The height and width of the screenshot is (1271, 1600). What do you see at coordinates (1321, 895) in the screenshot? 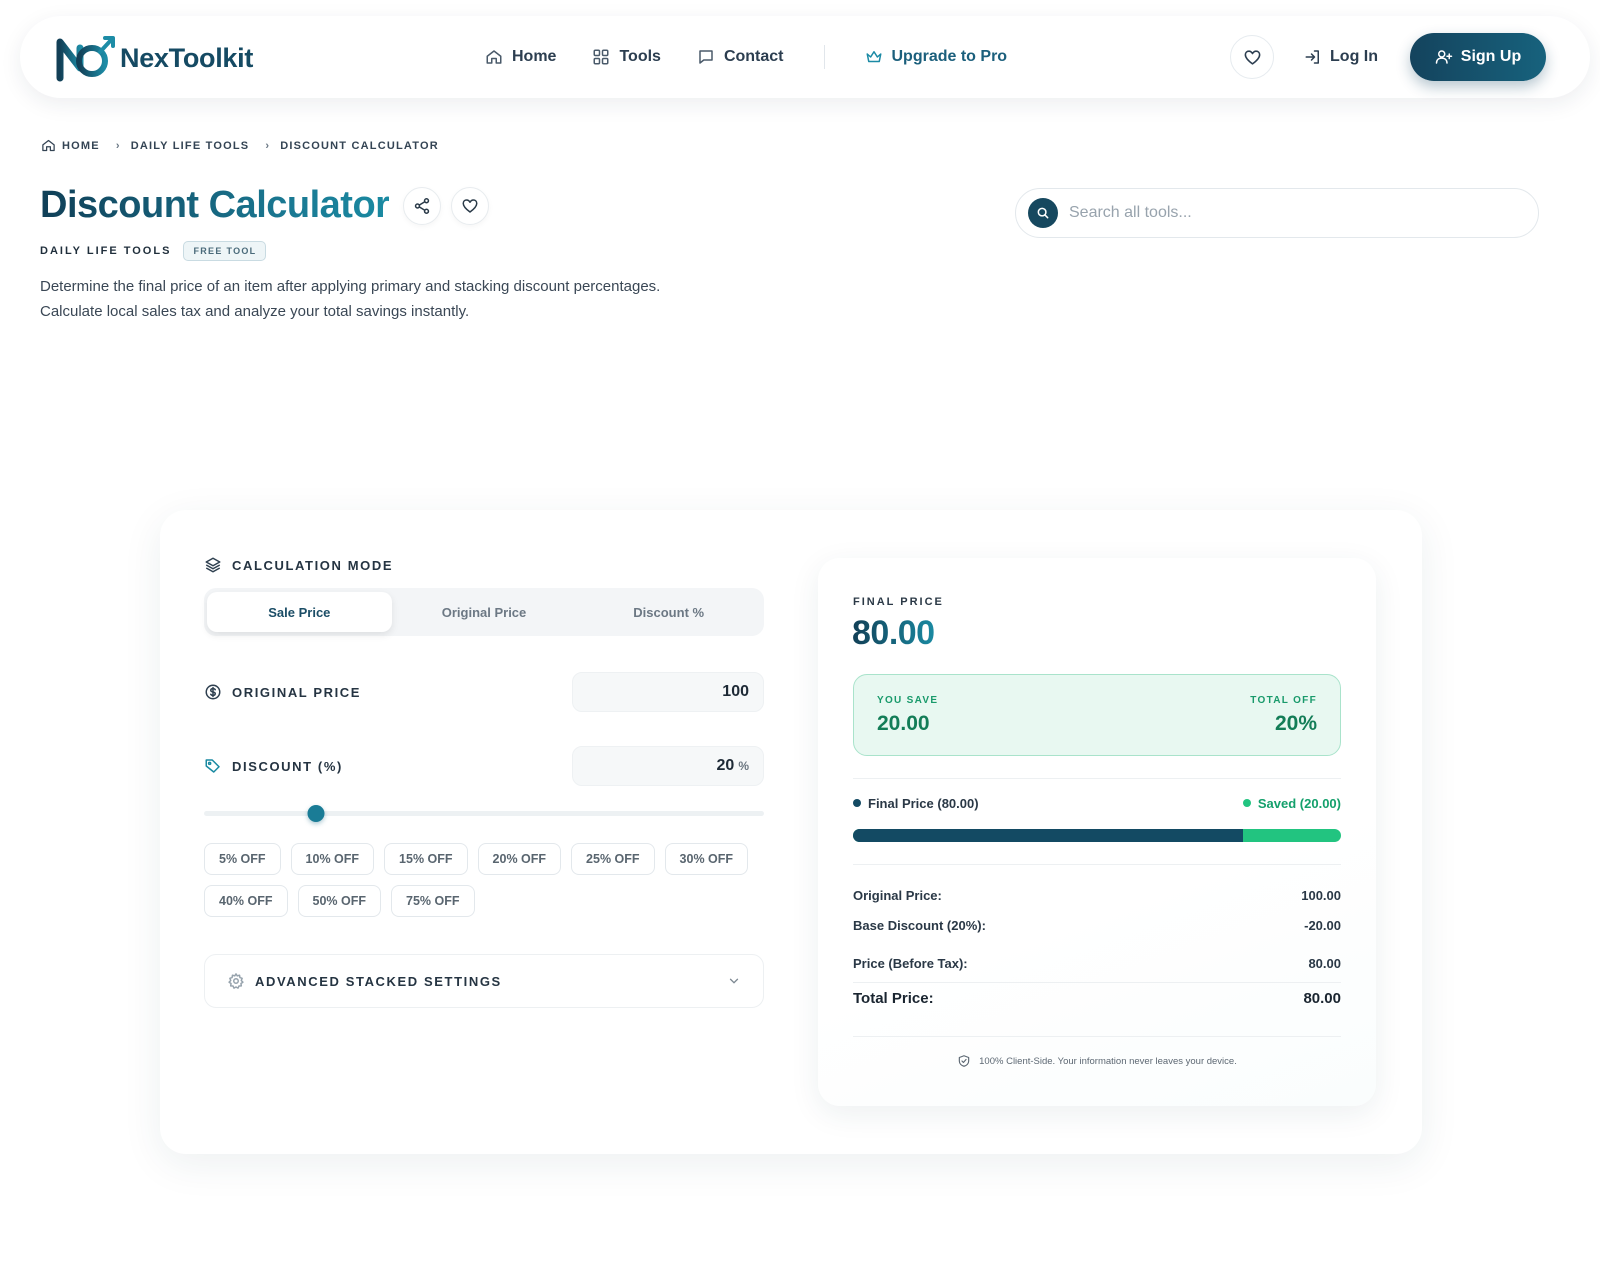
I see `breakdown-value: 100.00` at bounding box center [1321, 895].